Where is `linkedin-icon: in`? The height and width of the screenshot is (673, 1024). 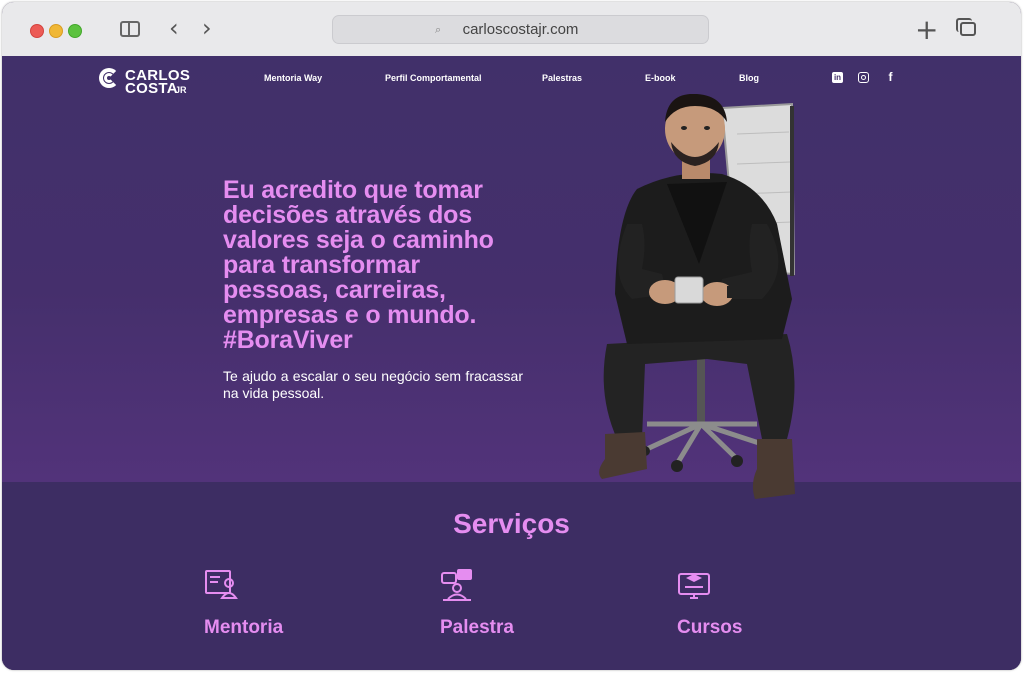
linkedin-icon: in is located at coordinates (837, 77).